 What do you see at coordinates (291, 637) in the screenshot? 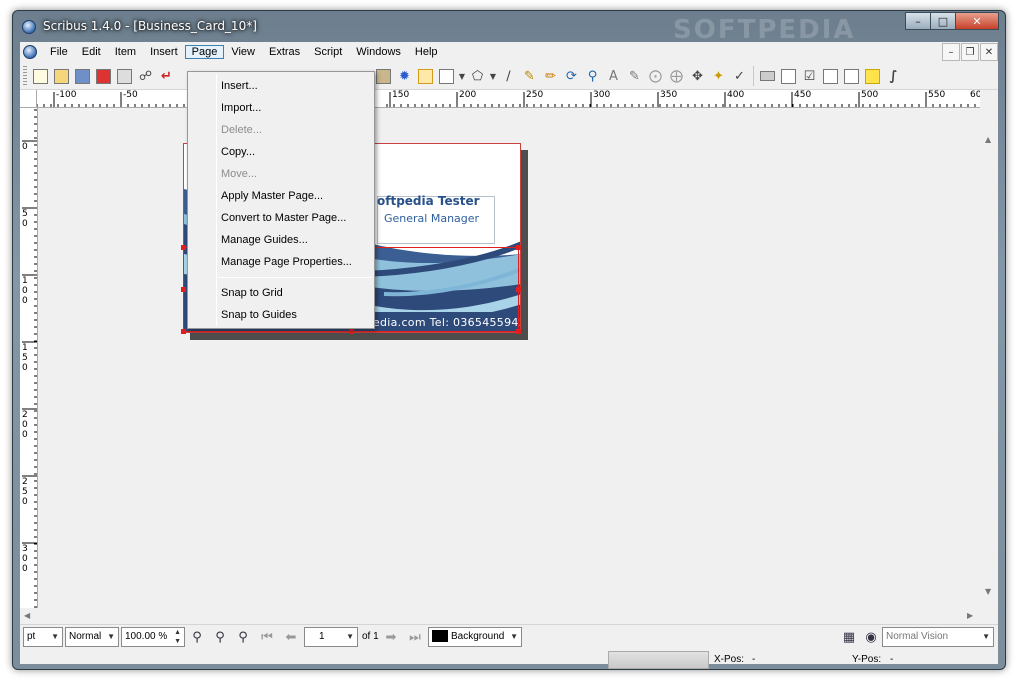
I see `previous-page-icon: ⬅` at bounding box center [291, 637].